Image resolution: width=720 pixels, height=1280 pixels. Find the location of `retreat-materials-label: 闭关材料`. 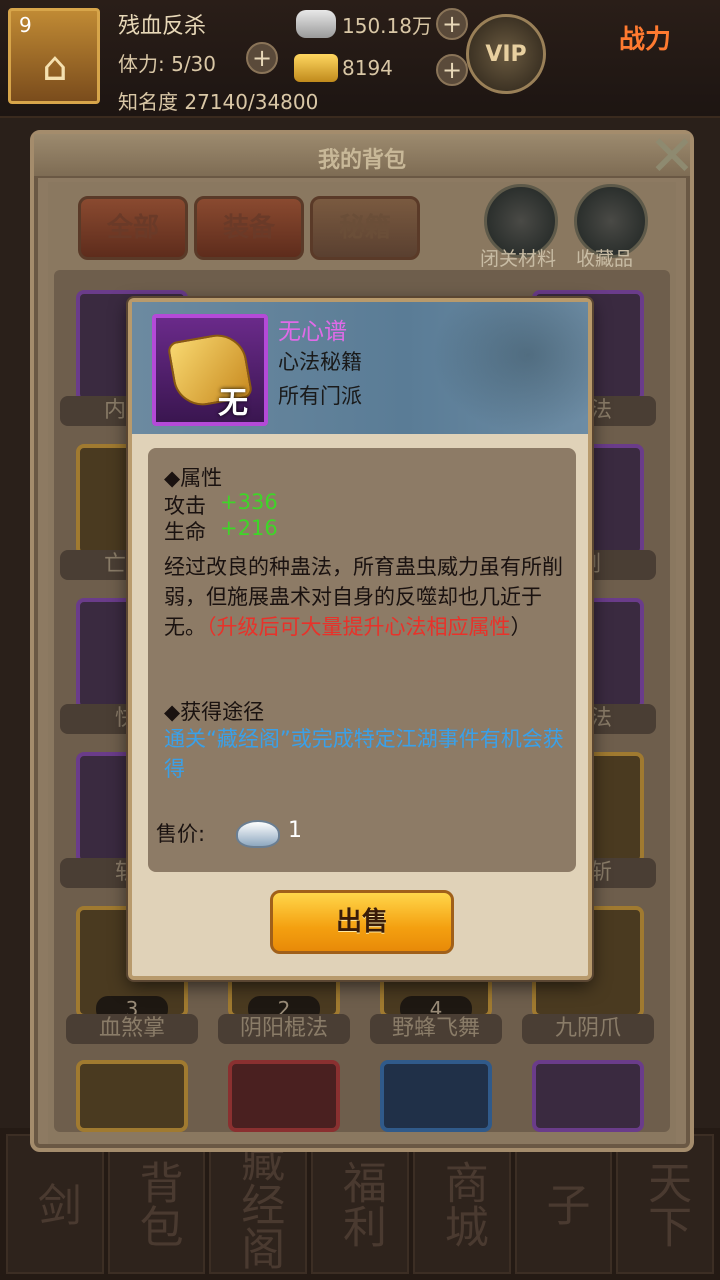

retreat-materials-label: 闭关材料 is located at coordinates (518, 259).